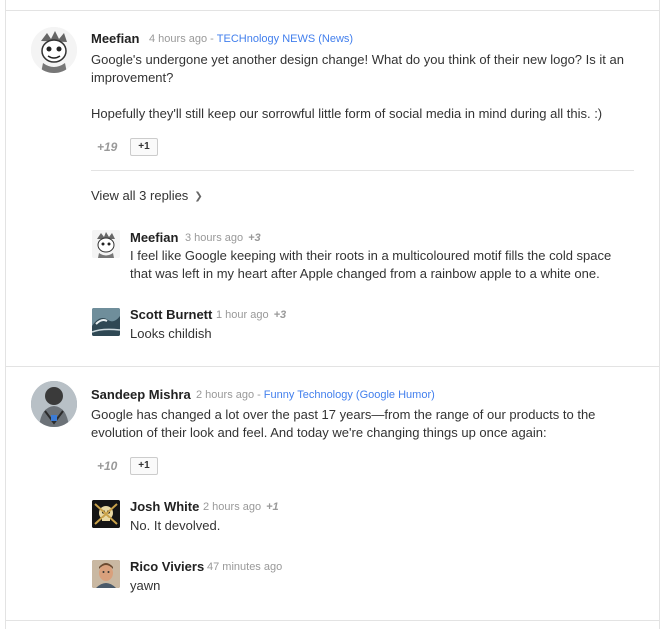  I want to click on reply-plus-count: +1, so click(272, 507).